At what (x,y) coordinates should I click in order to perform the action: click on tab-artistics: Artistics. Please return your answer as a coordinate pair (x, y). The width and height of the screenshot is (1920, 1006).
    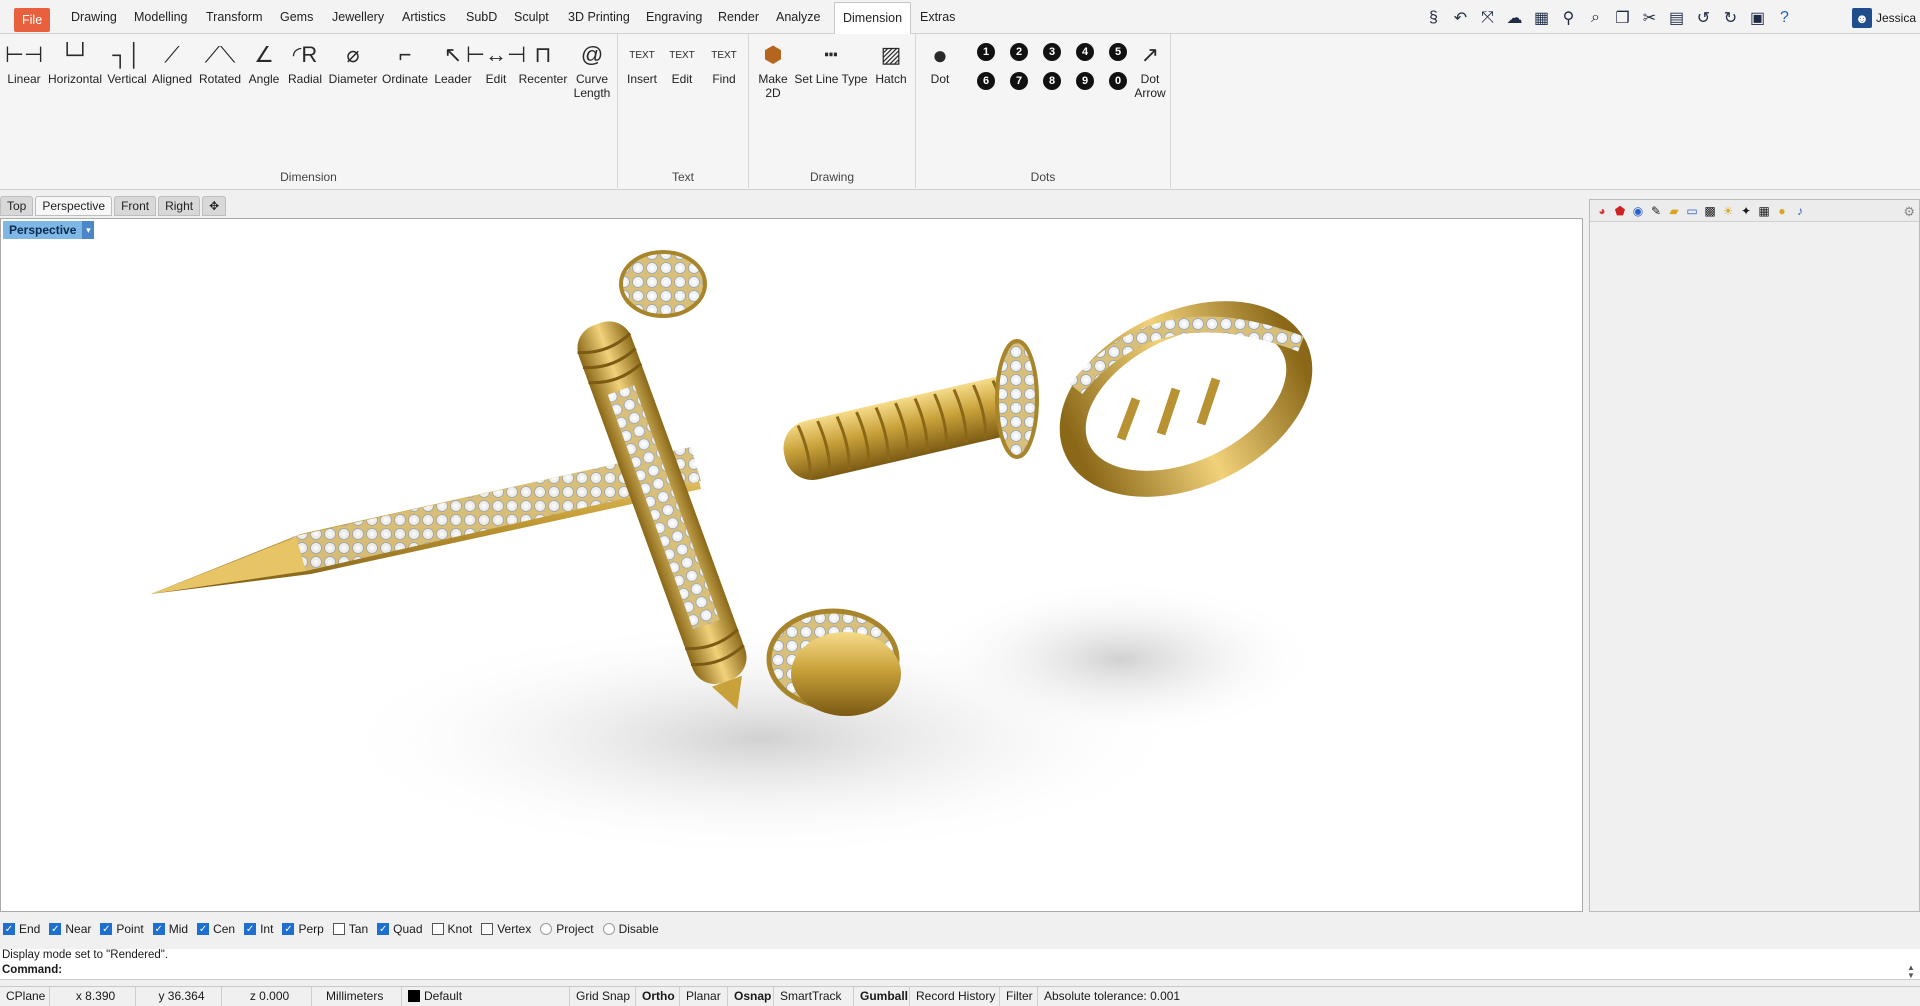
    Looking at the image, I should click on (424, 17).